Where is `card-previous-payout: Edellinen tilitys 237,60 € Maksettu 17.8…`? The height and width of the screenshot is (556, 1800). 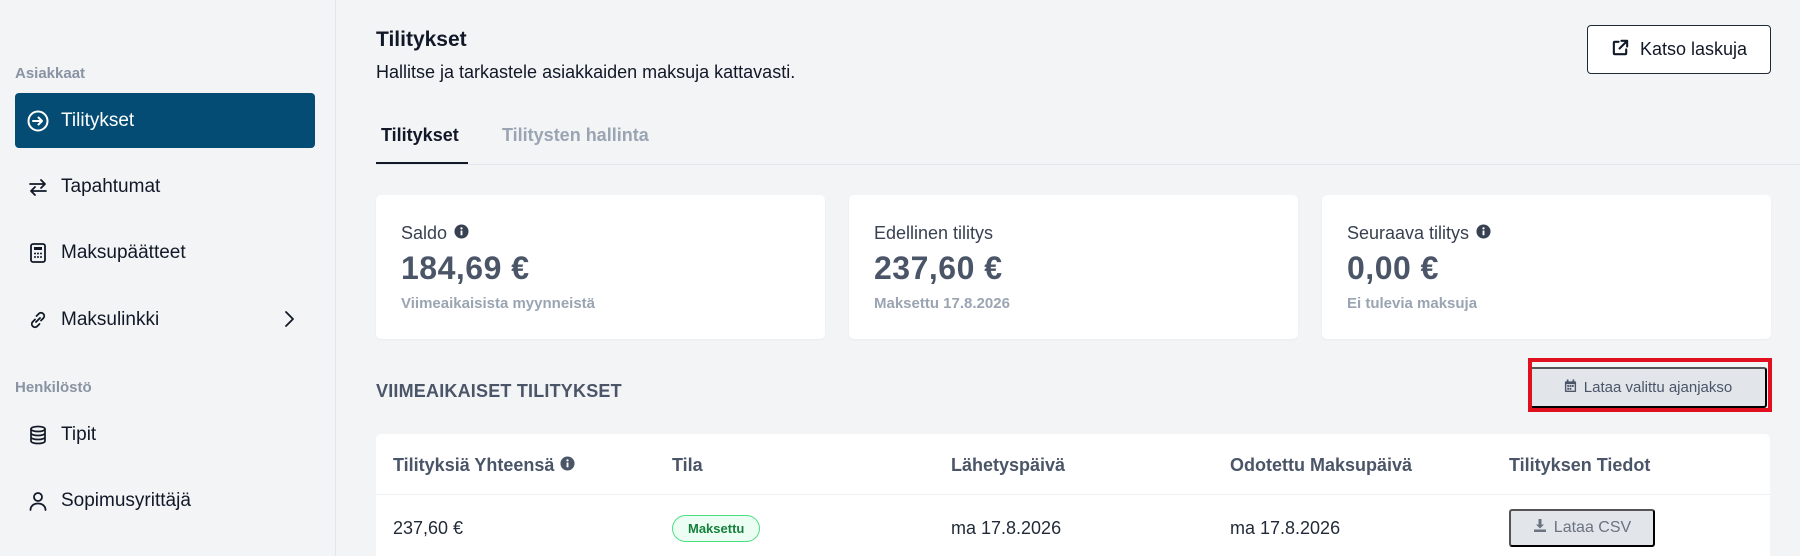 card-previous-payout: Edellinen tilitys 237,60 € Maksettu 17.8… is located at coordinates (1073, 267).